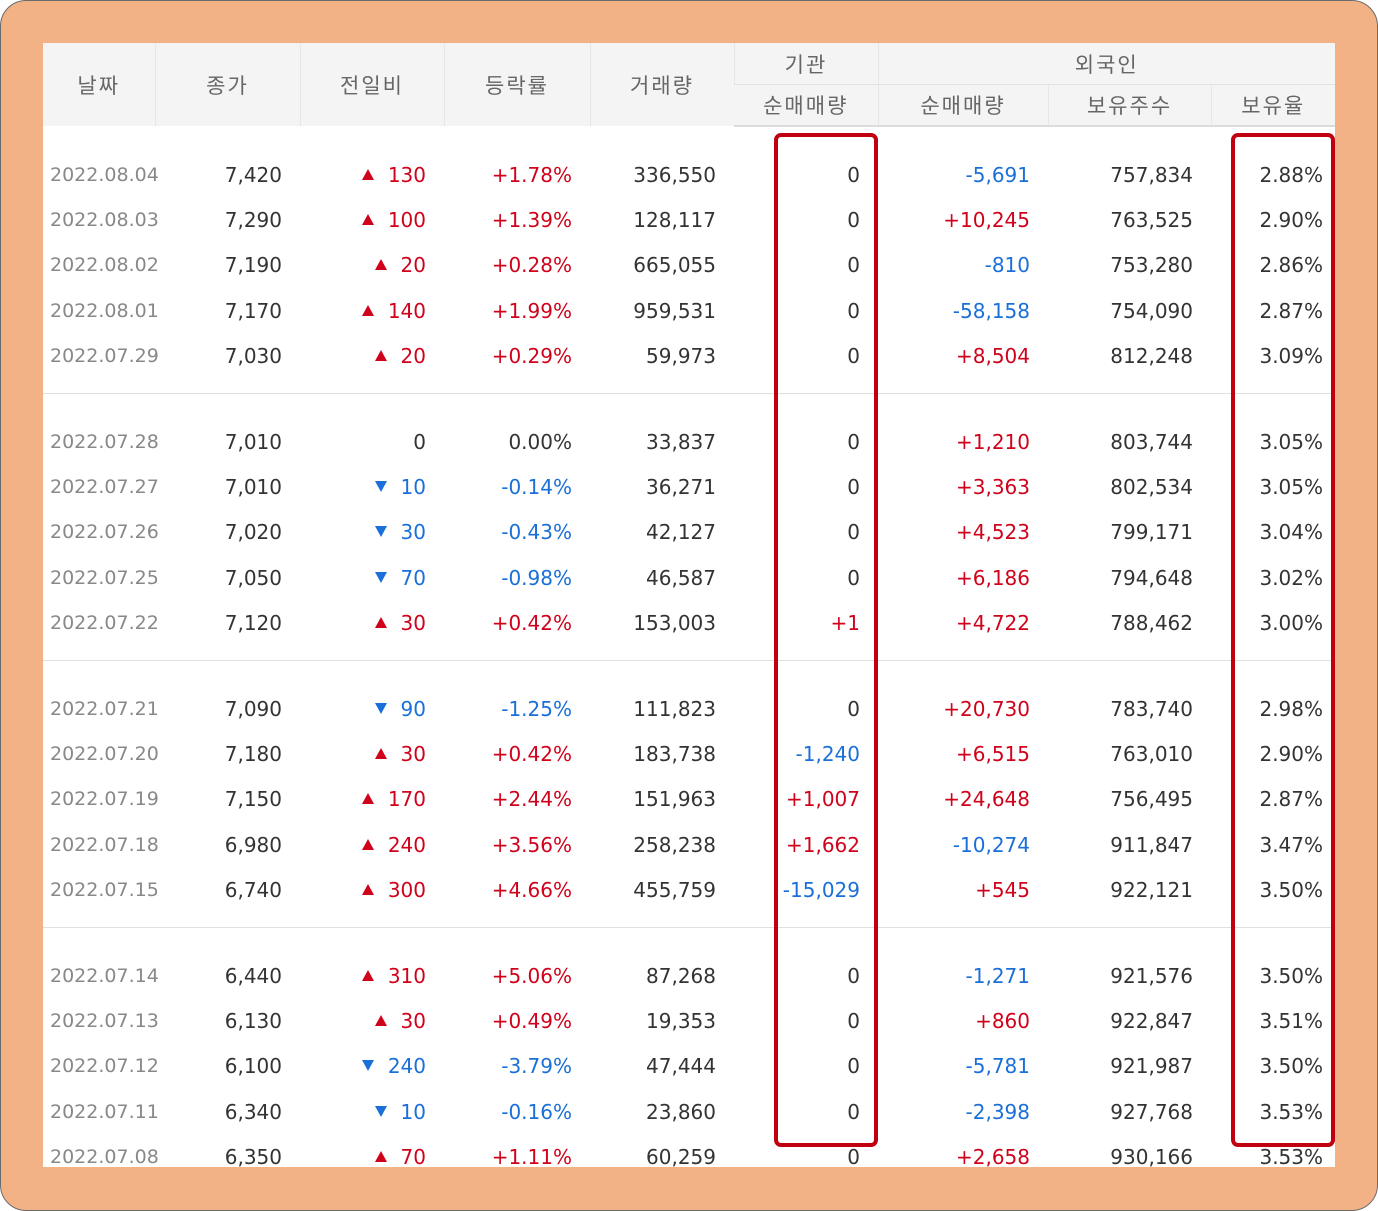  What do you see at coordinates (536, 532) in the screenshot?
I see `rate-cell: -0.43%` at bounding box center [536, 532].